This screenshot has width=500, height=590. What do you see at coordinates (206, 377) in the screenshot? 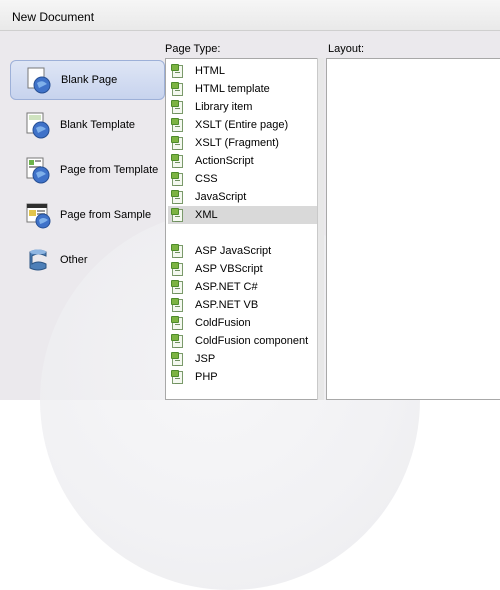
I see `page-type-label: PHP` at bounding box center [206, 377].